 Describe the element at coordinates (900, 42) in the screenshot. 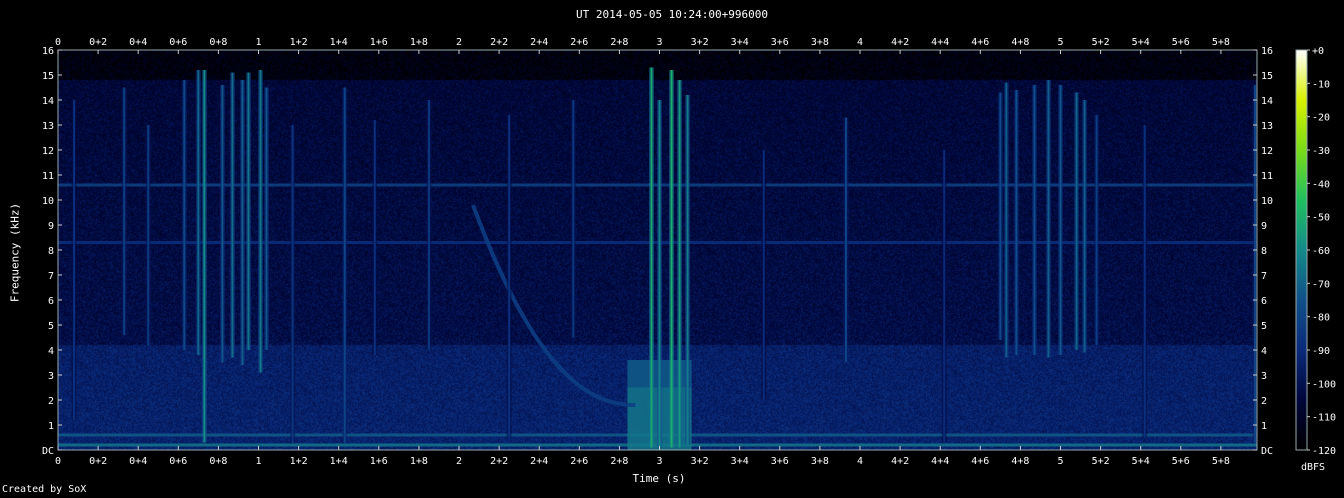

I see `x-tick-label-top: 4+2` at that location.